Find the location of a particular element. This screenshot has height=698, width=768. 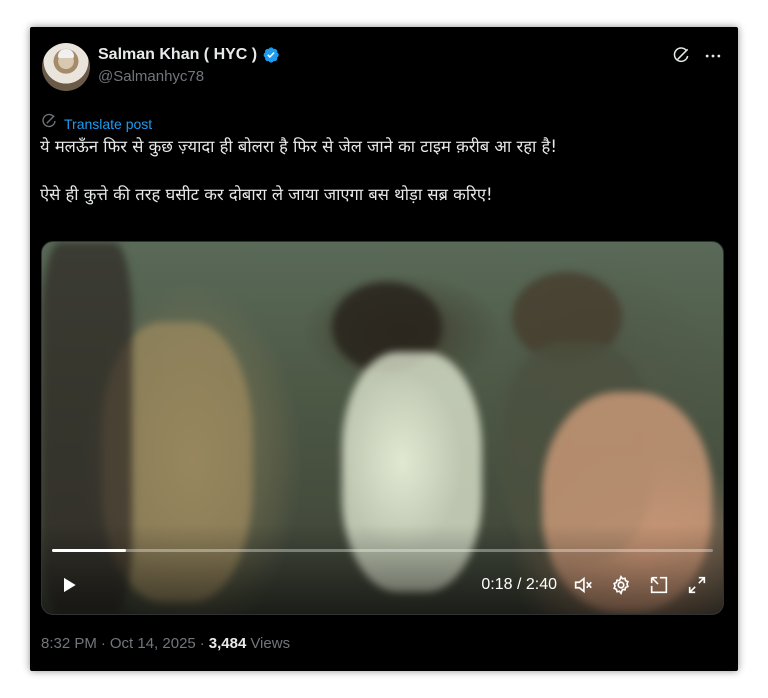

author-row: Salman Khan ( HYC ) is located at coordinates (189, 55).